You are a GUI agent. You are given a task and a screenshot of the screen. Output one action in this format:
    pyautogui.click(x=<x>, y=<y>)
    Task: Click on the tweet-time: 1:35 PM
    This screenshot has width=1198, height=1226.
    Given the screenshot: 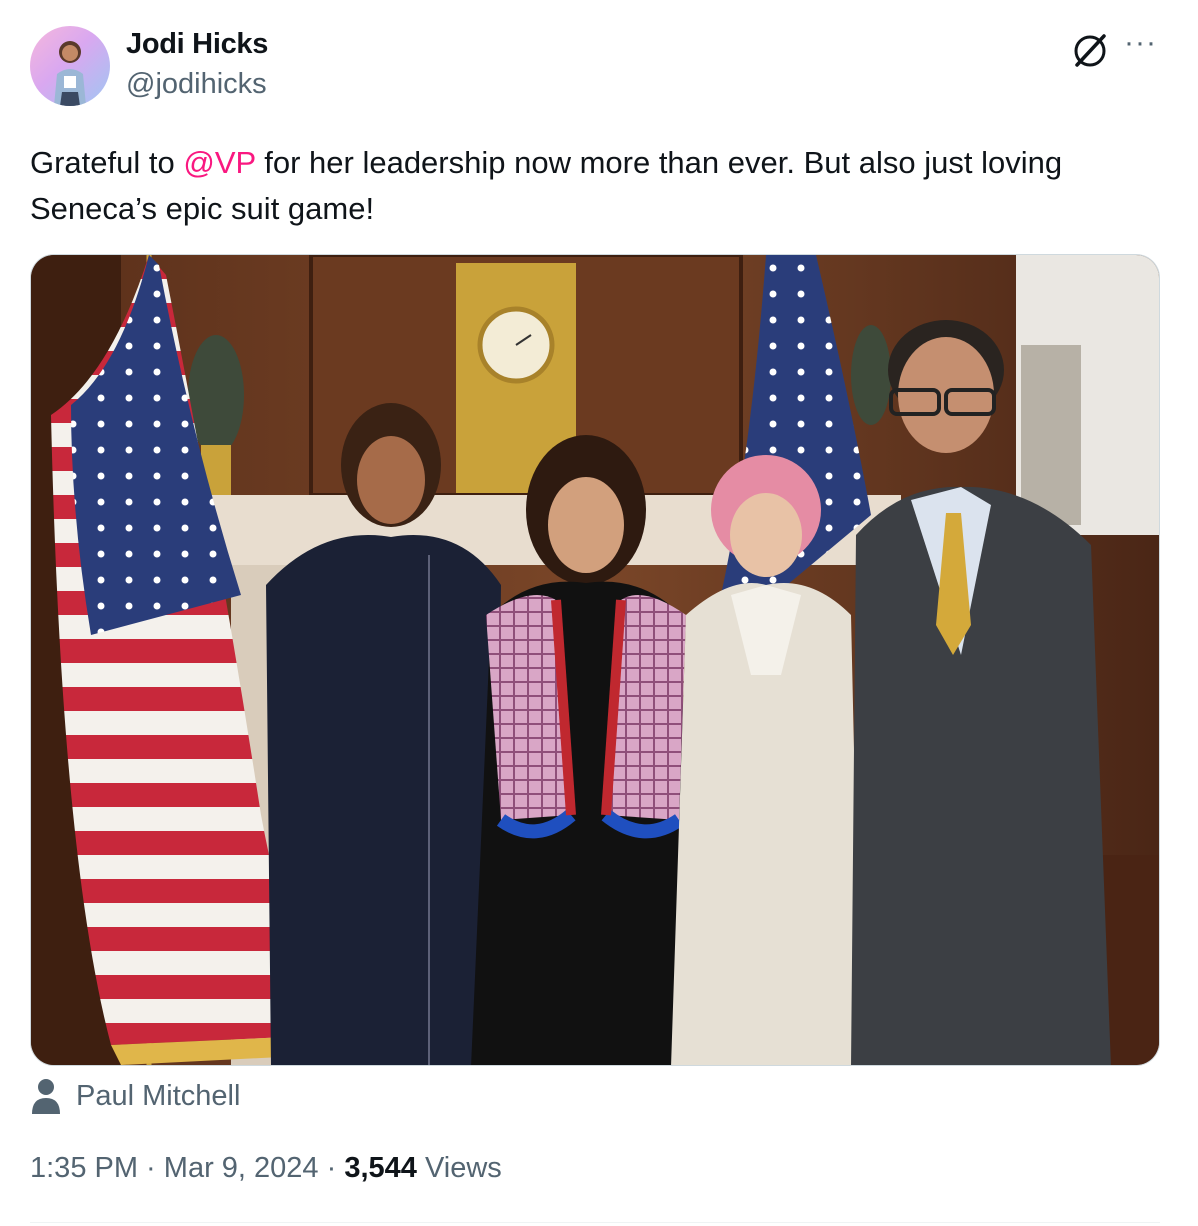 What is the action you would take?
    pyautogui.click(x=84, y=1168)
    